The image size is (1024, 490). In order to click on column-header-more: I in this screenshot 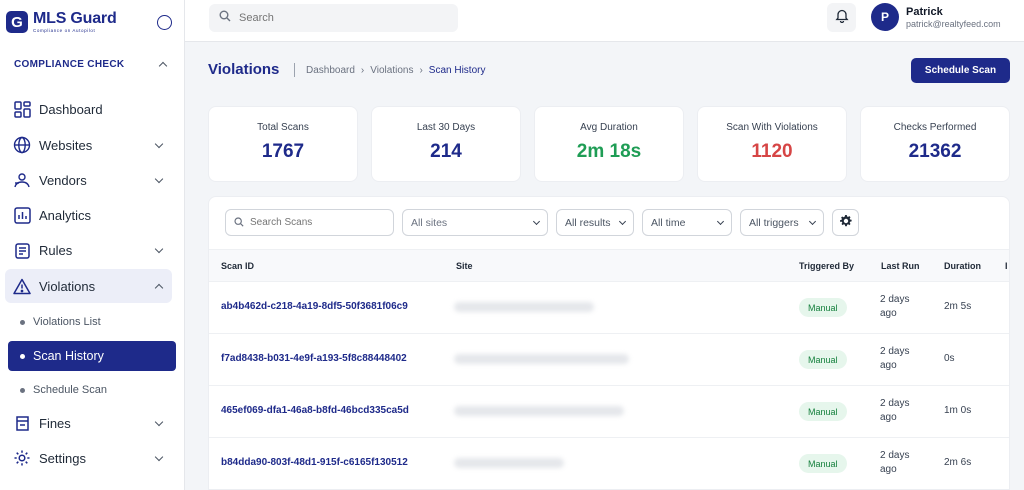, I will do `click(1006, 266)`.